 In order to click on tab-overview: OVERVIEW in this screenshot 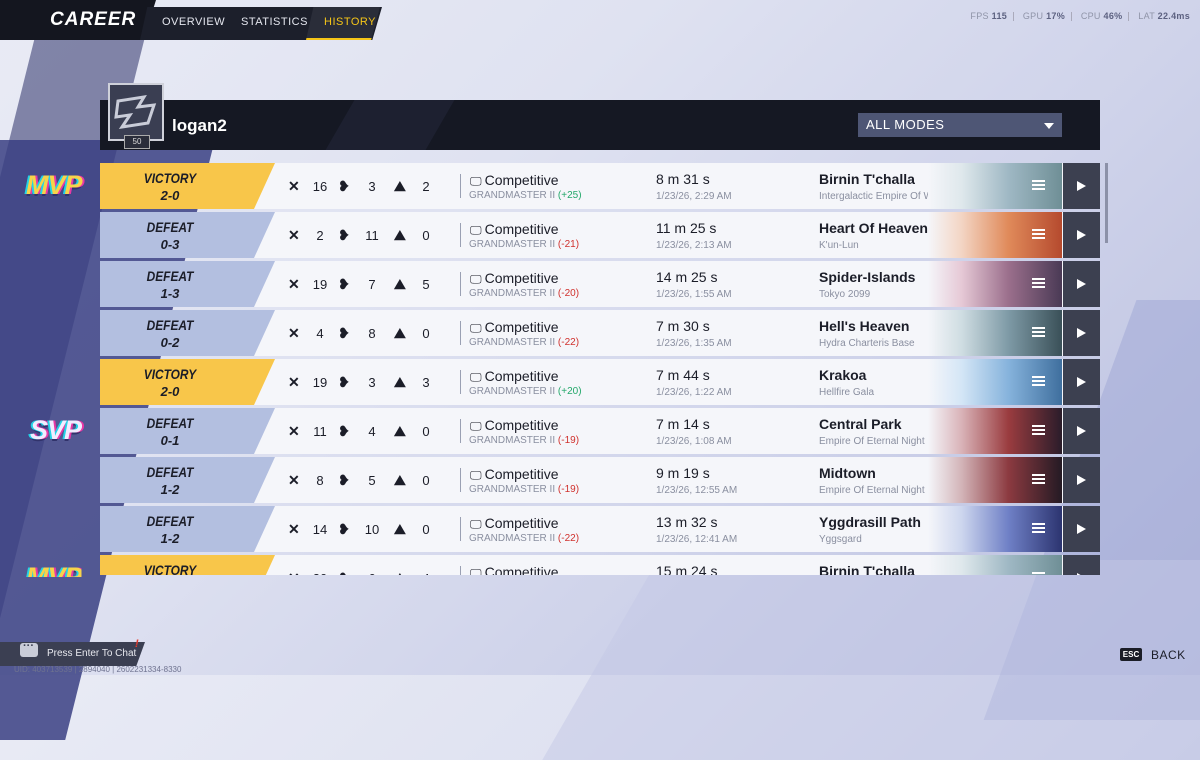, I will do `click(193, 22)`.